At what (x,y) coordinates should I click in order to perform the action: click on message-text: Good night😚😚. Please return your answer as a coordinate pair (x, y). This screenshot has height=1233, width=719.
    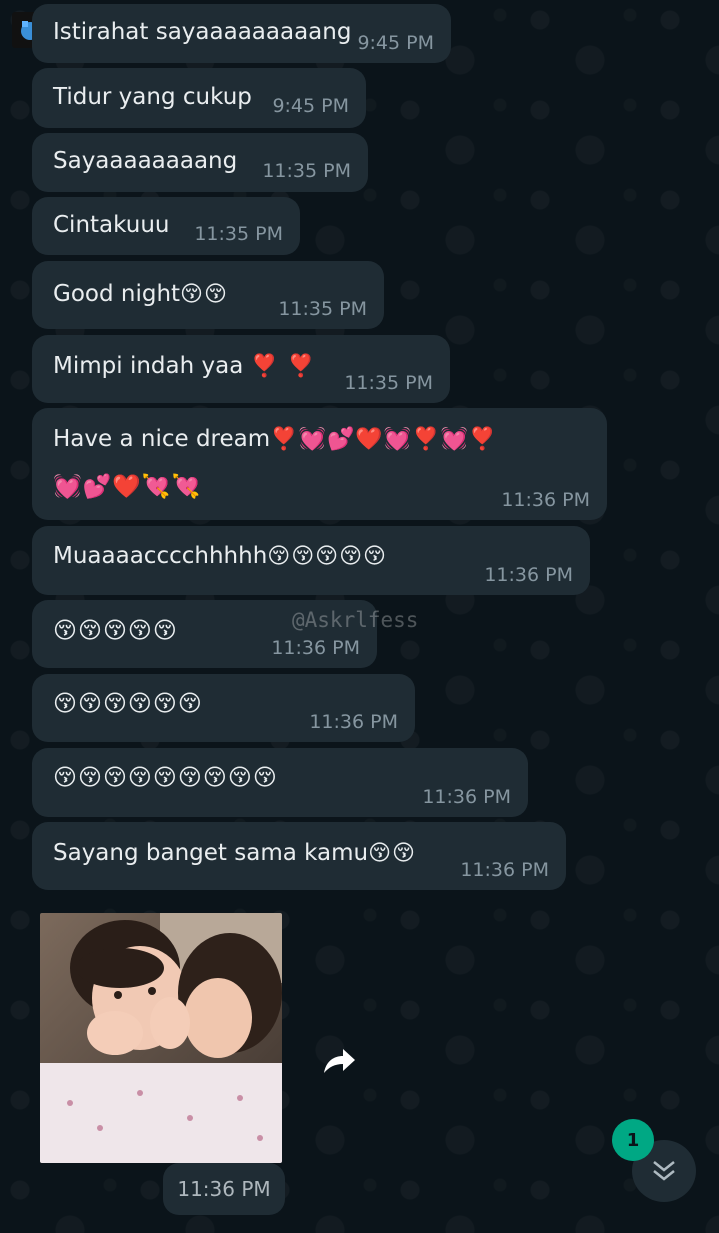
    Looking at the image, I should click on (140, 294).